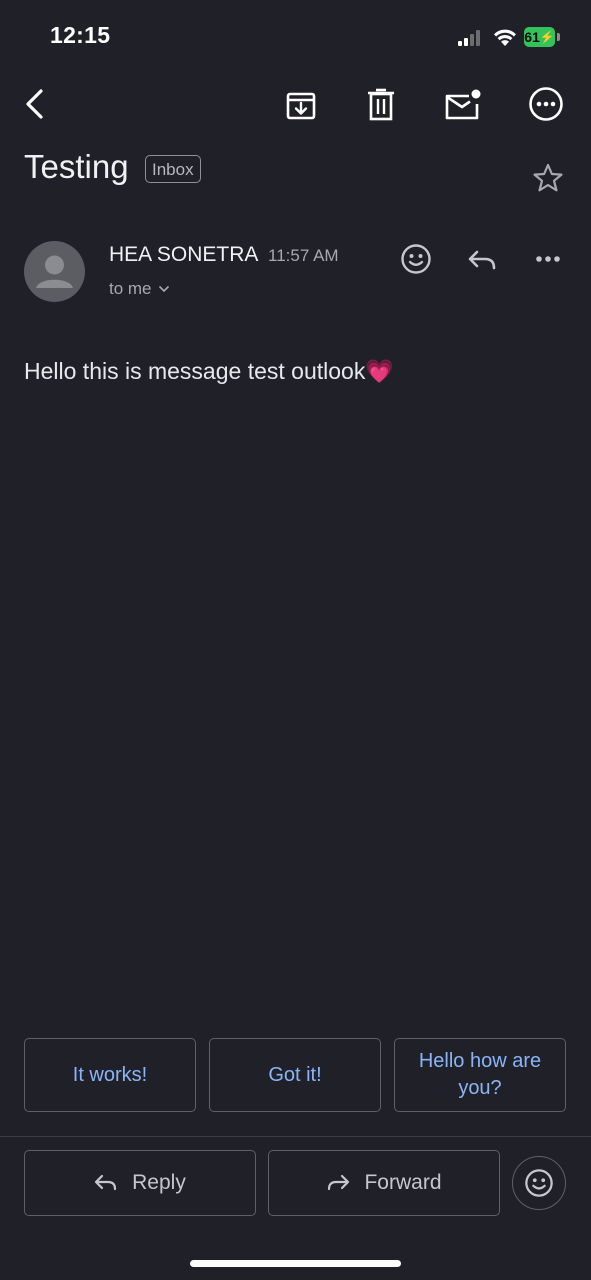 Image resolution: width=591 pixels, height=1280 pixels. I want to click on back-icon, so click(34, 104).